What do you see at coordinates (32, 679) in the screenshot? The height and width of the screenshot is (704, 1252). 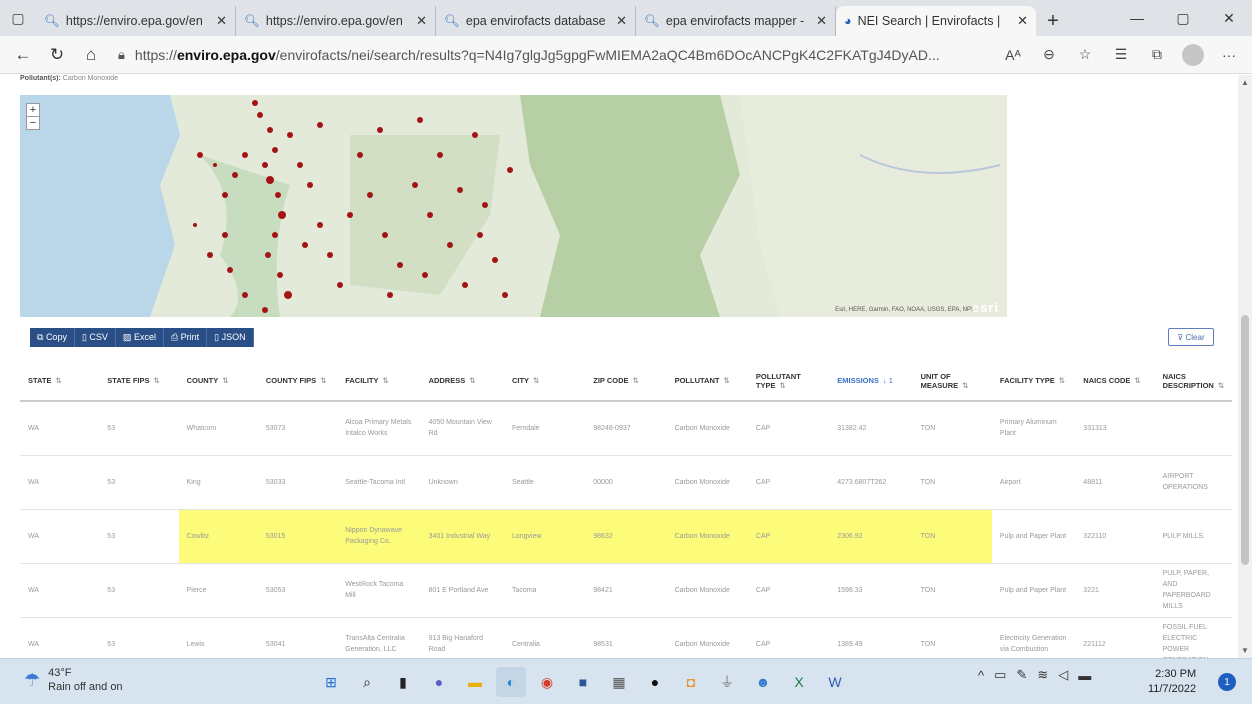 I see `rain-icon: ☂` at bounding box center [32, 679].